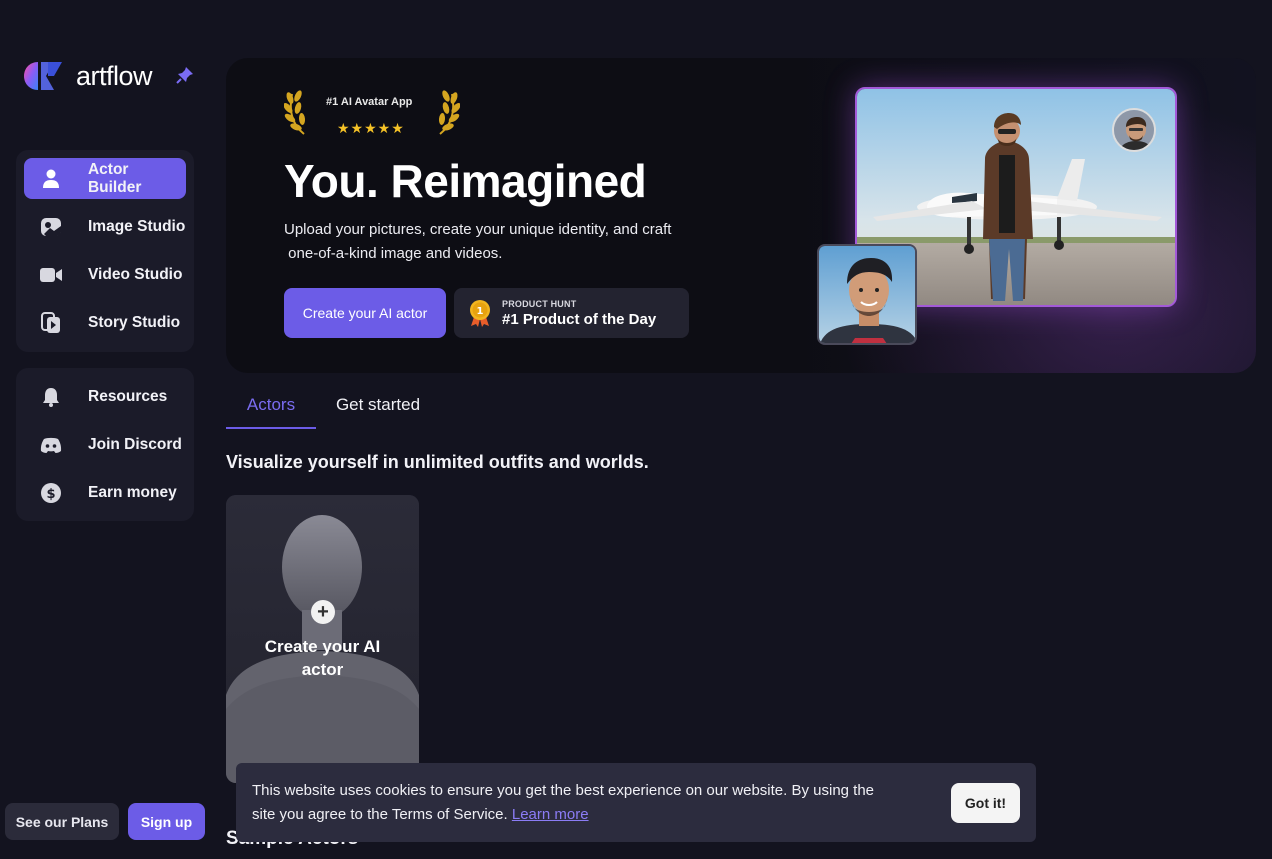 This screenshot has width=1272, height=859. Describe the element at coordinates (135, 275) in the screenshot. I see `nav-label: Video Studio` at that location.